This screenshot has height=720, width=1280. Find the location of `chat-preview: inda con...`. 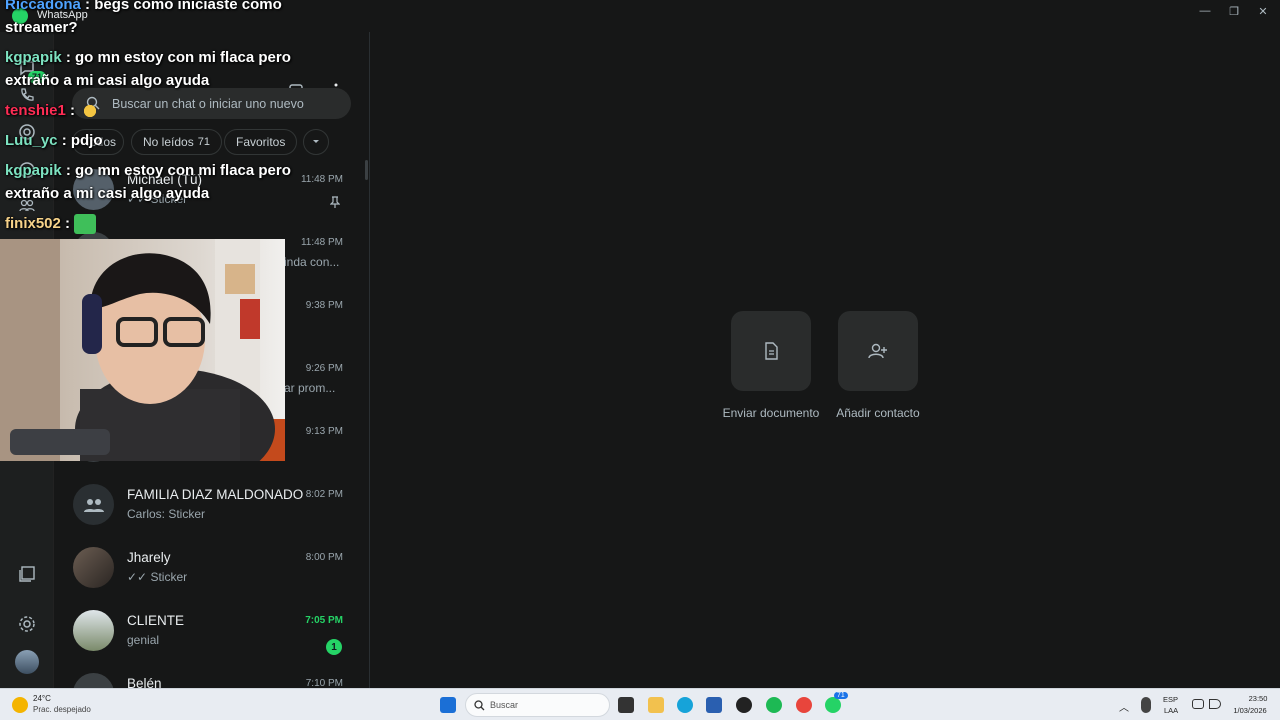

chat-preview: inda con... is located at coordinates (312, 262).